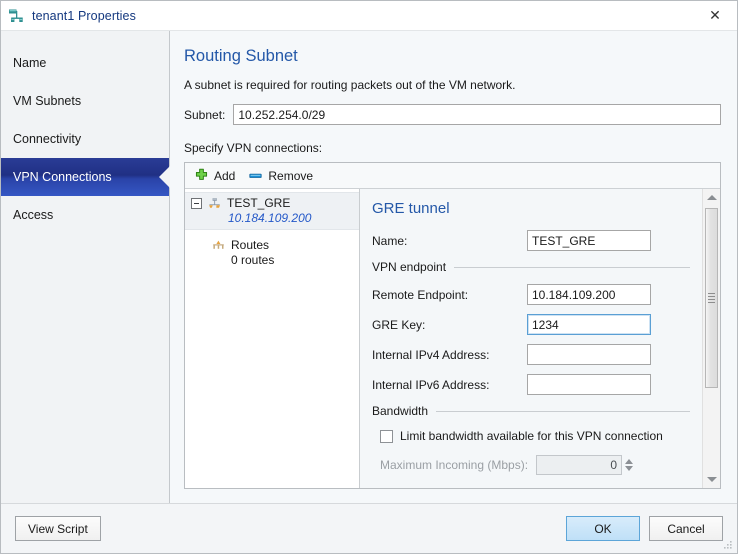  What do you see at coordinates (369, 15) in the screenshot?
I see `title-bar: tenant1 Properties ✕` at bounding box center [369, 15].